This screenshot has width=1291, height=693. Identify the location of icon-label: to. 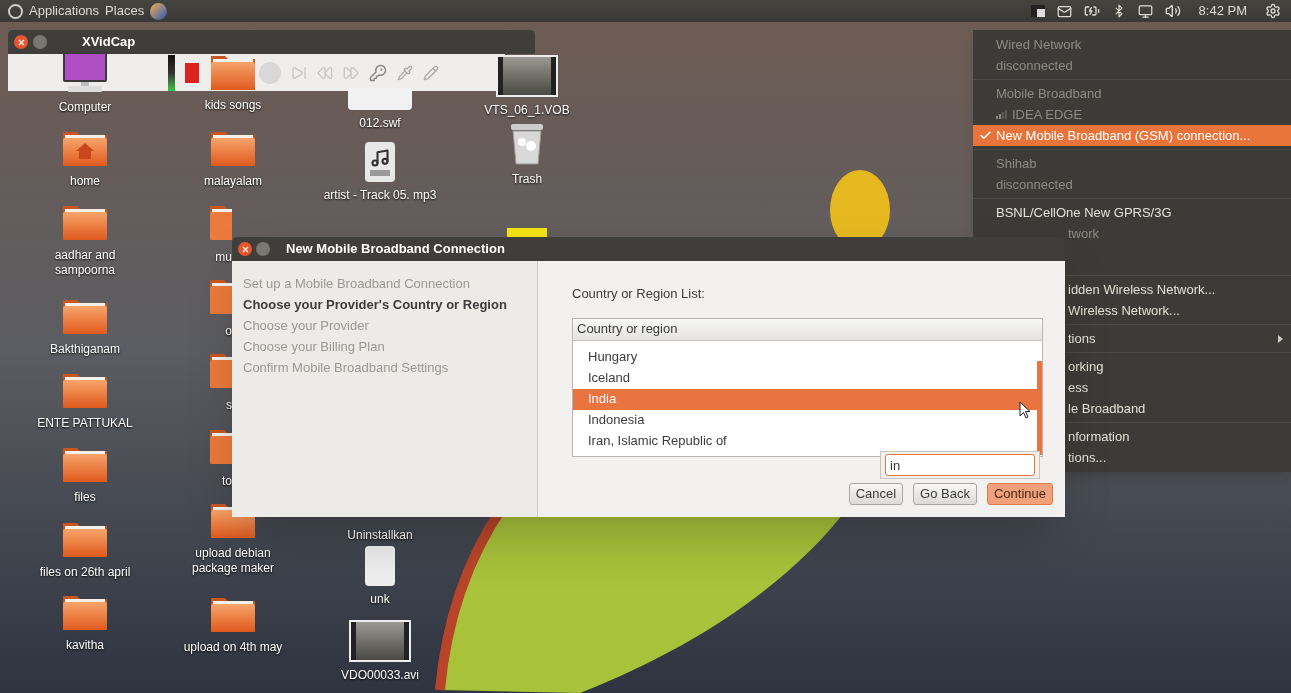
(227, 481).